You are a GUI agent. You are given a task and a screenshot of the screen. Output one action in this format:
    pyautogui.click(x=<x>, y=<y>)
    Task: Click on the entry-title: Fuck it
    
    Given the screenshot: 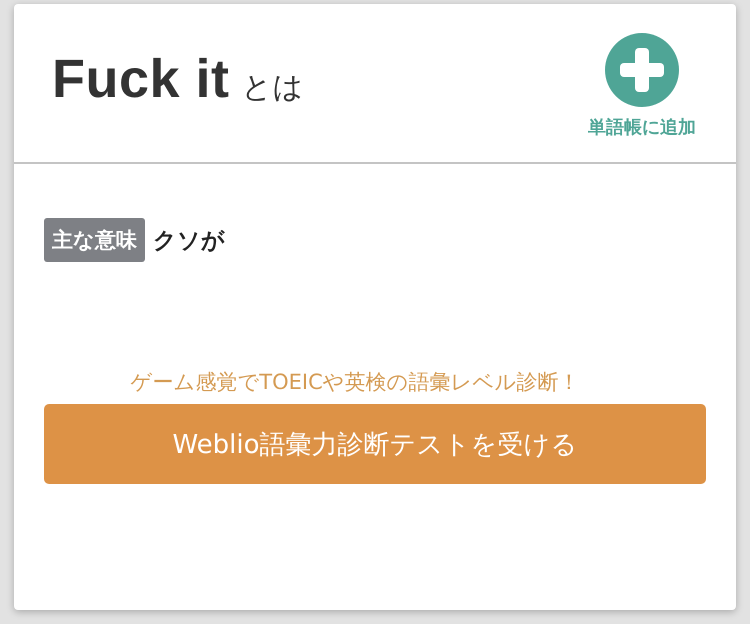 What is the action you would take?
    pyautogui.click(x=141, y=79)
    